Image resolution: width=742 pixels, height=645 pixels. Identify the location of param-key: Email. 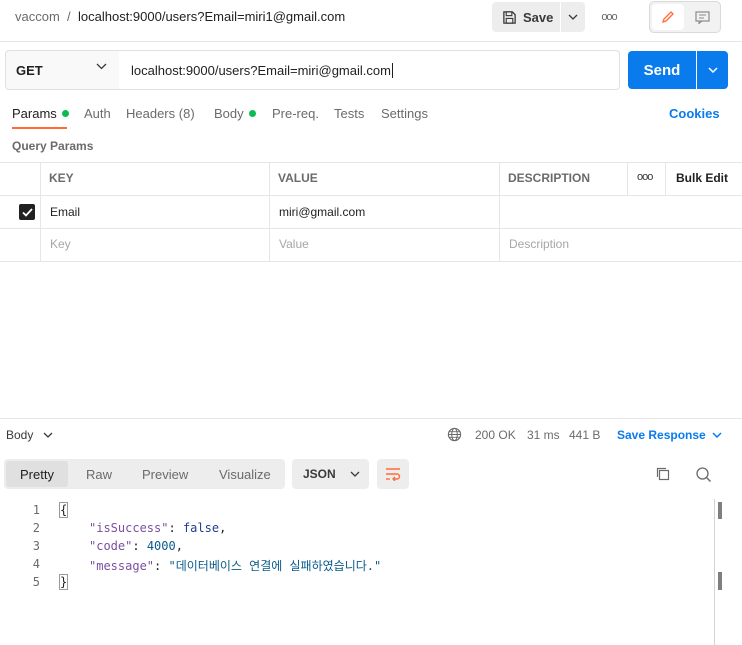
(65, 212).